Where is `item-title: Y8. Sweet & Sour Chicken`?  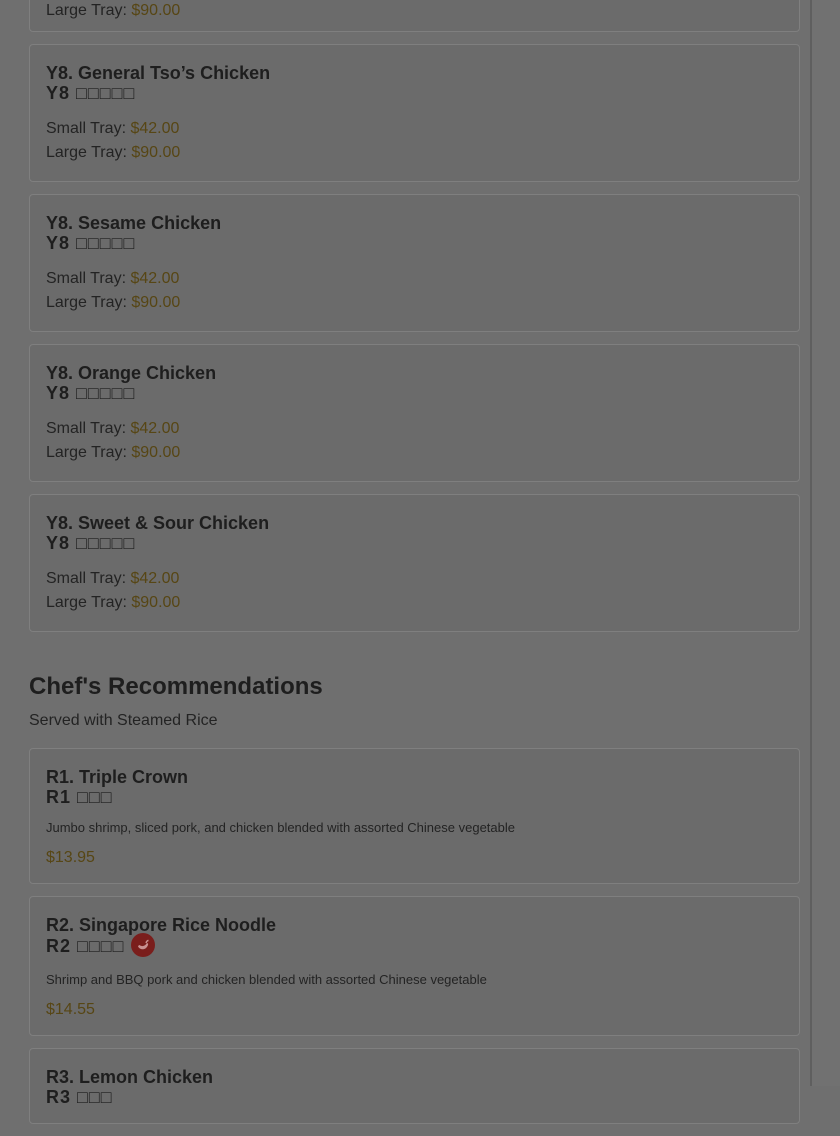
item-title: Y8. Sweet & Sour Chicken is located at coordinates (158, 523).